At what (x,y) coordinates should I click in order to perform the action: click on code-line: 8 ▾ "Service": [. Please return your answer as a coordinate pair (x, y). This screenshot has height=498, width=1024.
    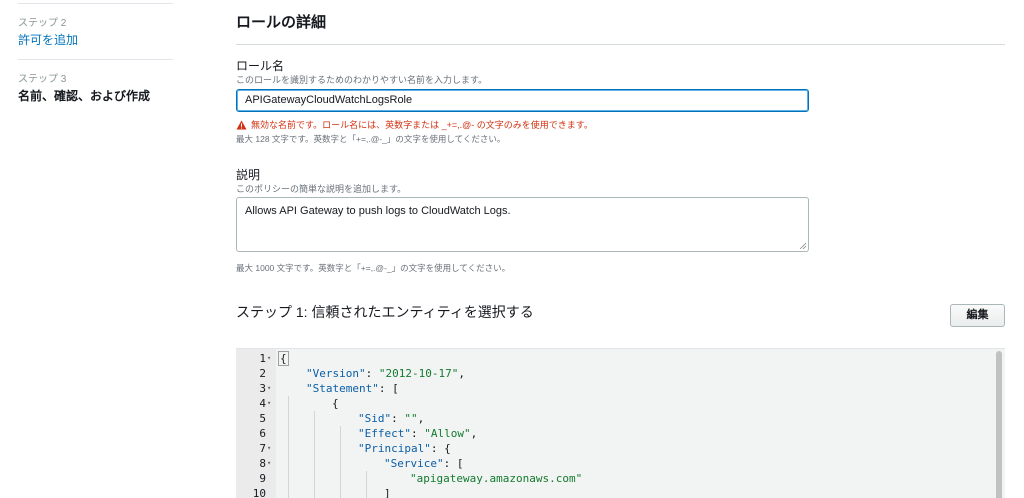
    Looking at the image, I should click on (616, 463).